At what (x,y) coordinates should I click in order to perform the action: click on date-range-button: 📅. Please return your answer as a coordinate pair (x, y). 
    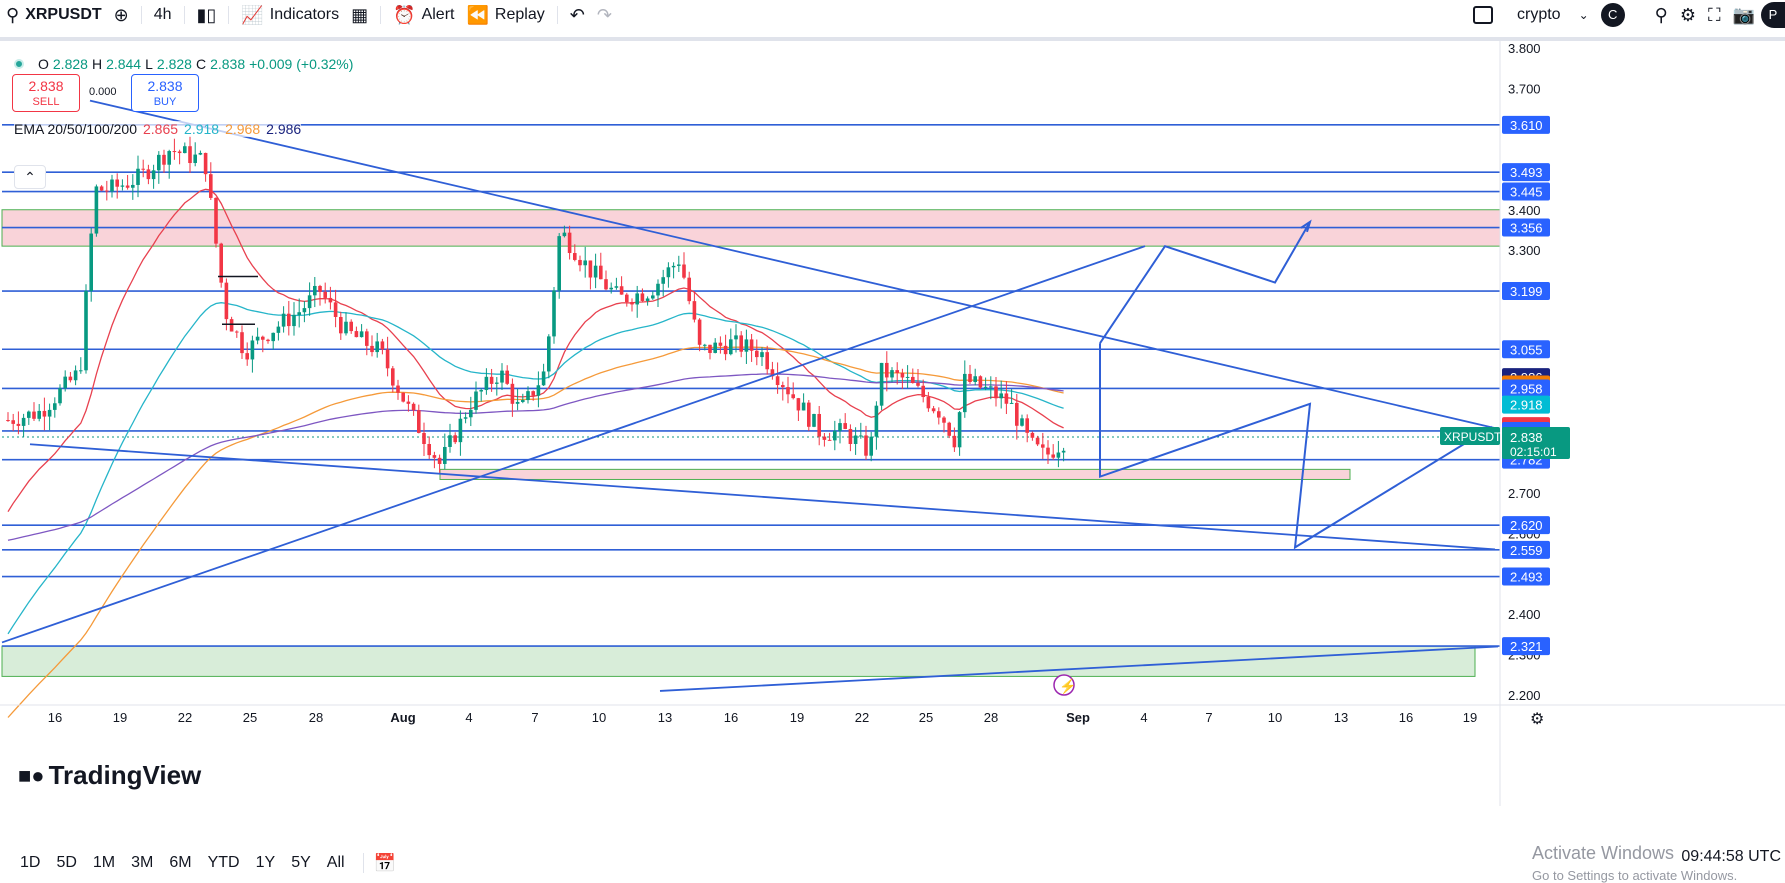
    Looking at the image, I should click on (385, 863).